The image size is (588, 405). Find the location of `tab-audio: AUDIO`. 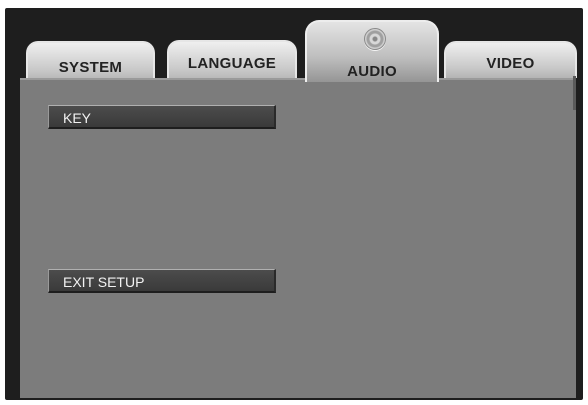

tab-audio: AUDIO is located at coordinates (372, 51).